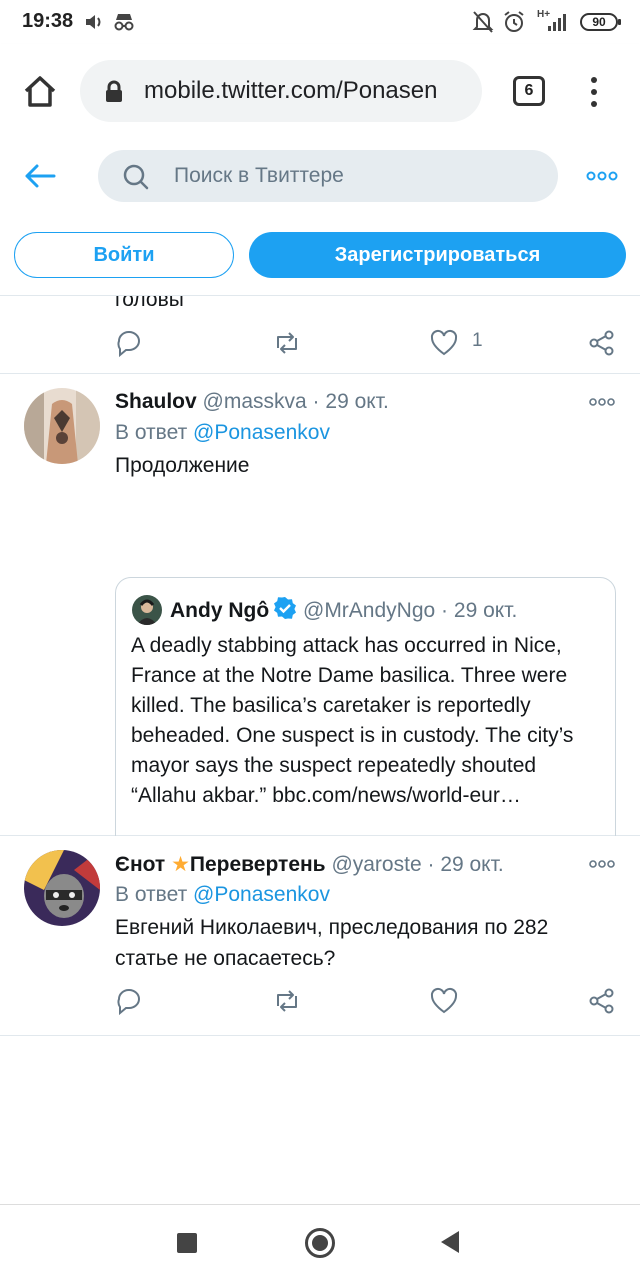 The width and height of the screenshot is (640, 1280). What do you see at coordinates (602, 176) in the screenshot?
I see `more-options-icon` at bounding box center [602, 176].